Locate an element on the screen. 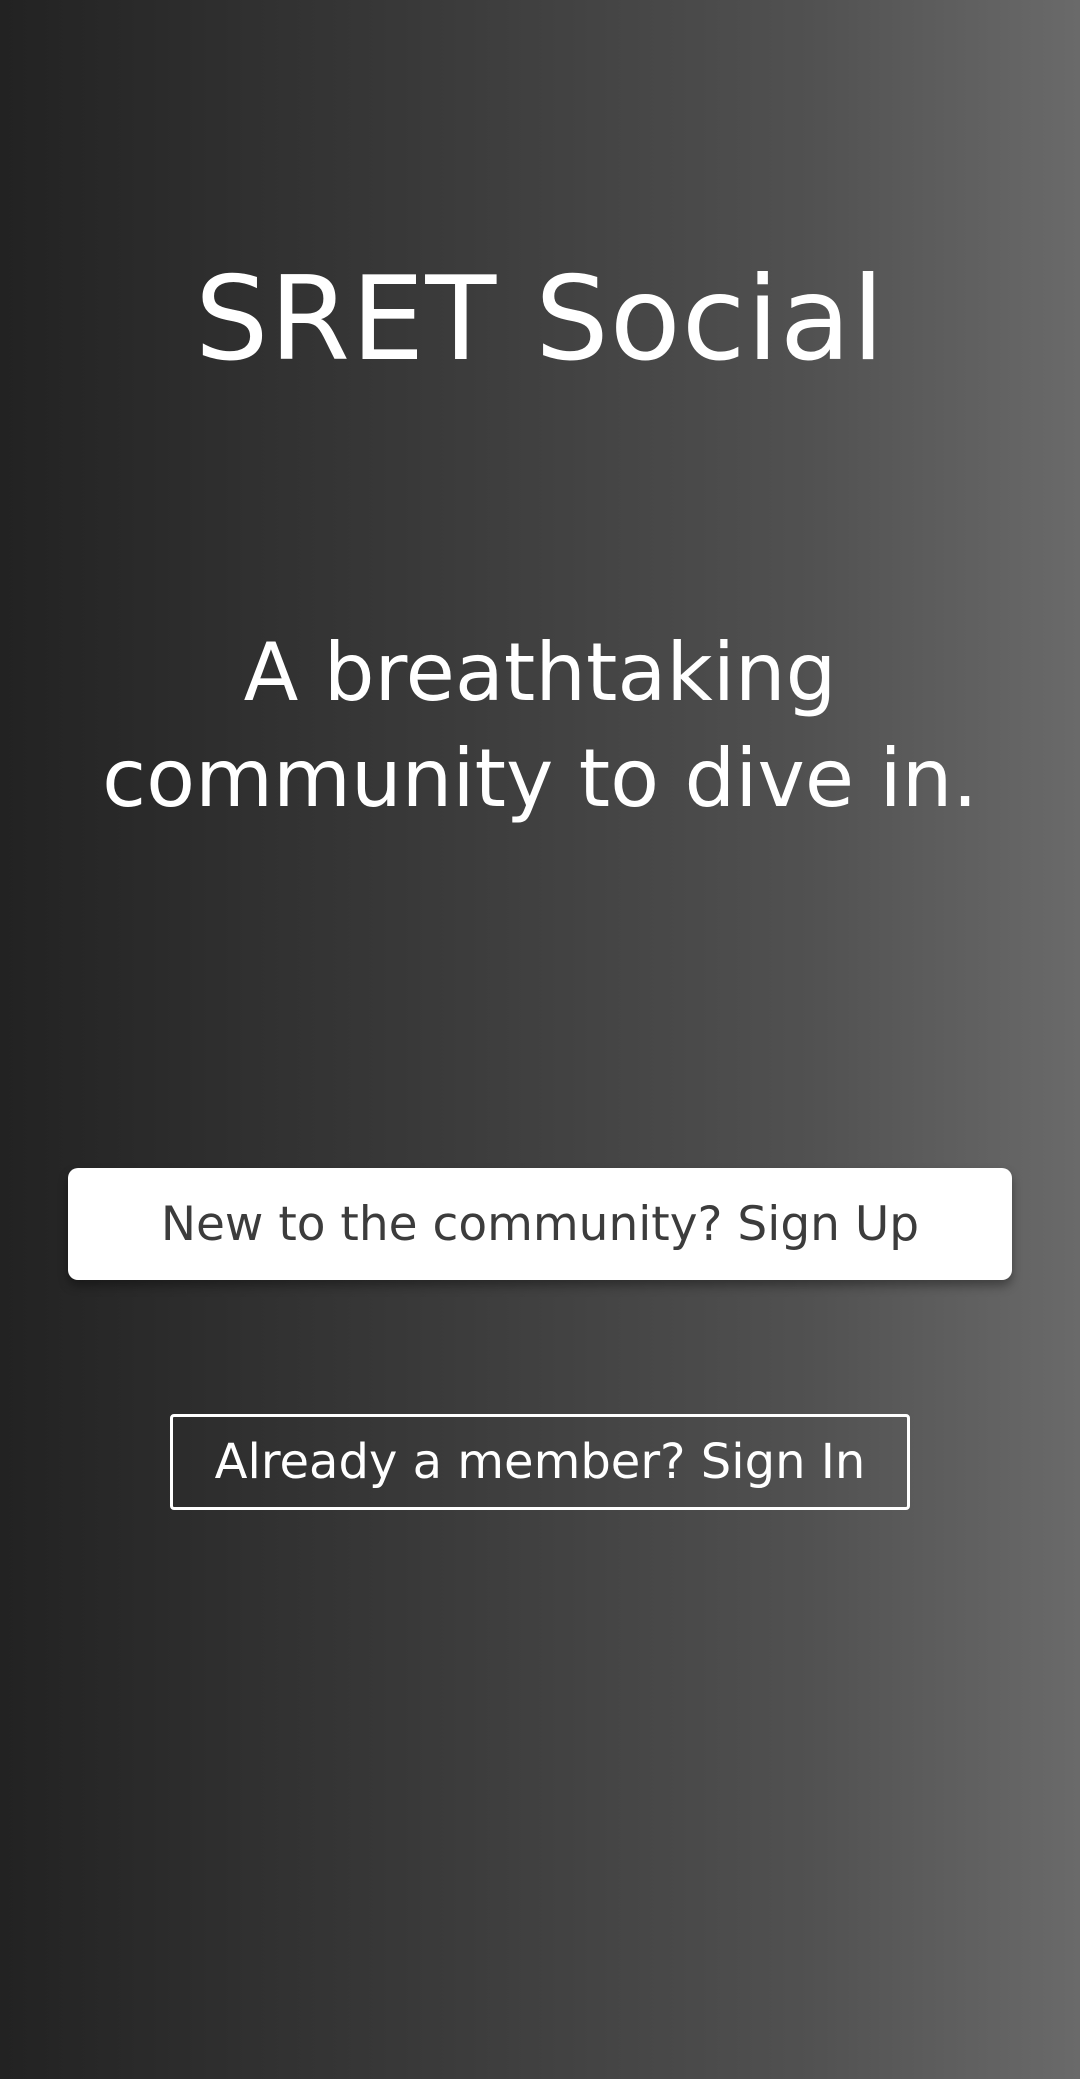 The height and width of the screenshot is (2079, 1080). sign-up-button: New to the community? Sign Up is located at coordinates (540, 1224).